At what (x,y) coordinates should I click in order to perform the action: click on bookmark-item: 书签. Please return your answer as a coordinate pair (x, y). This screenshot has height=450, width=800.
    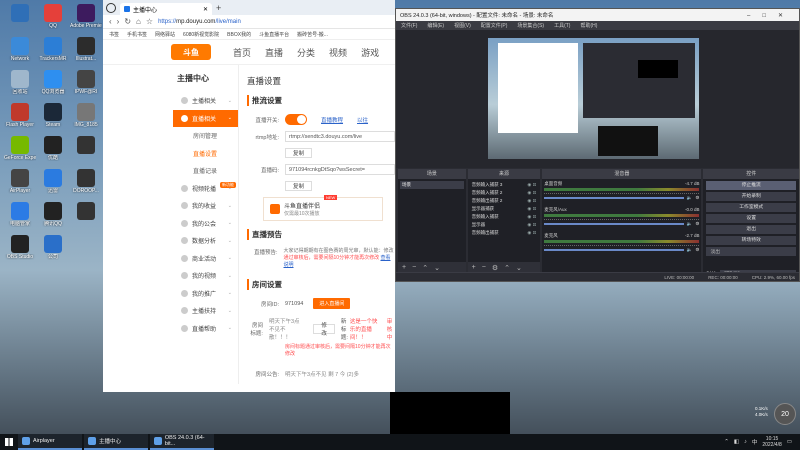
    Looking at the image, I should click on (114, 34).